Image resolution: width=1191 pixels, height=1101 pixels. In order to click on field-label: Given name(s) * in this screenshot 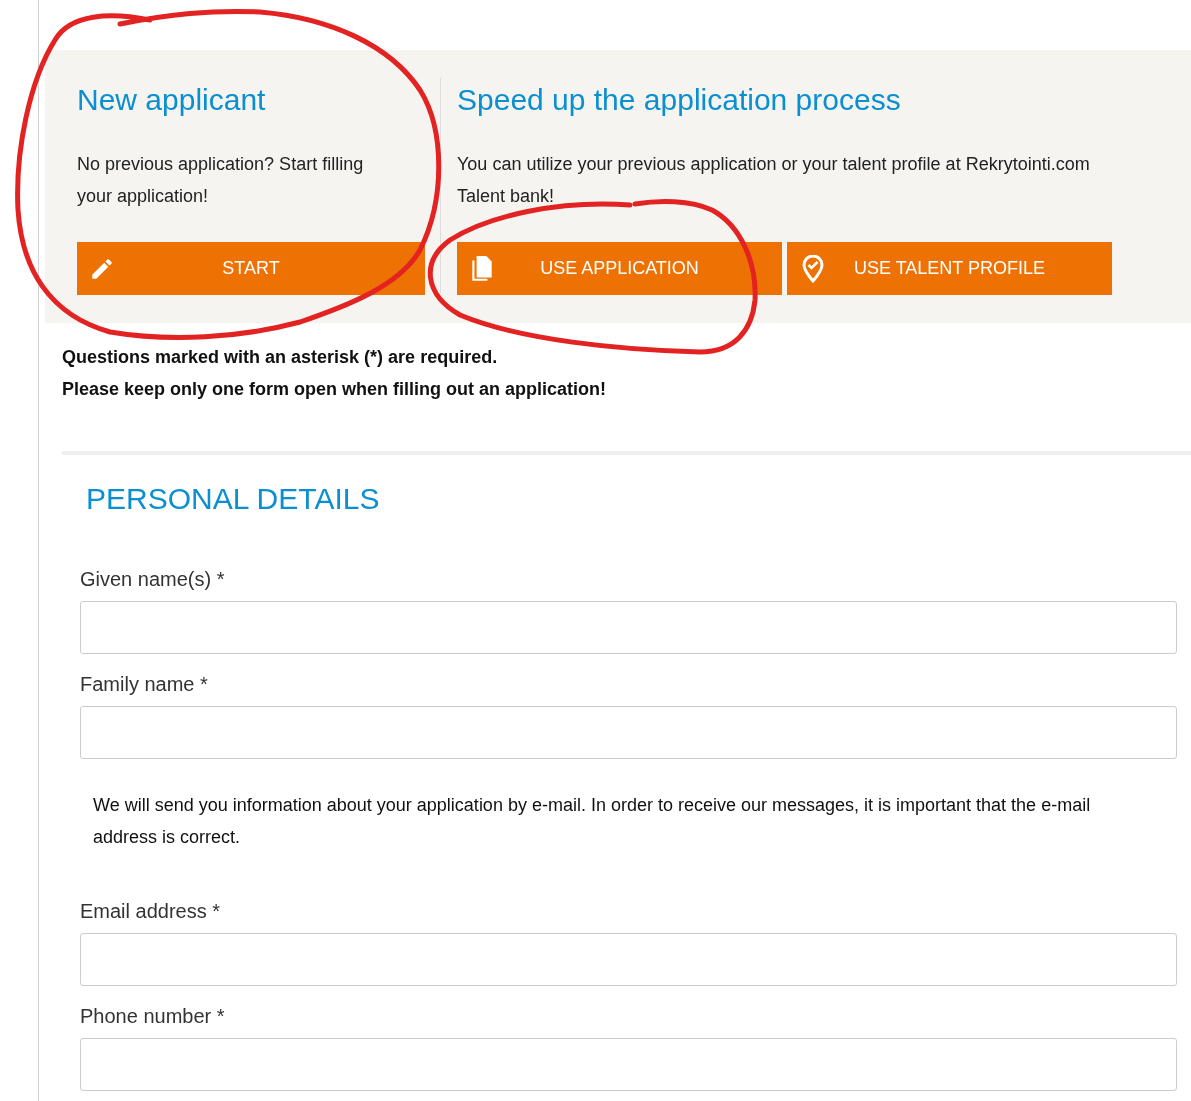, I will do `click(153, 579)`.